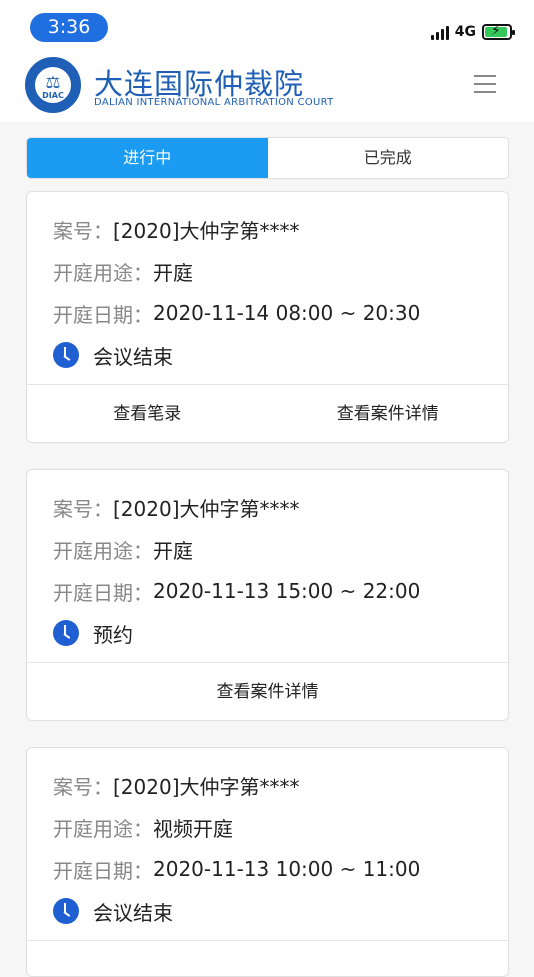 This screenshot has height=977, width=534. What do you see at coordinates (69, 27) in the screenshot?
I see `status-time: 3:36` at bounding box center [69, 27].